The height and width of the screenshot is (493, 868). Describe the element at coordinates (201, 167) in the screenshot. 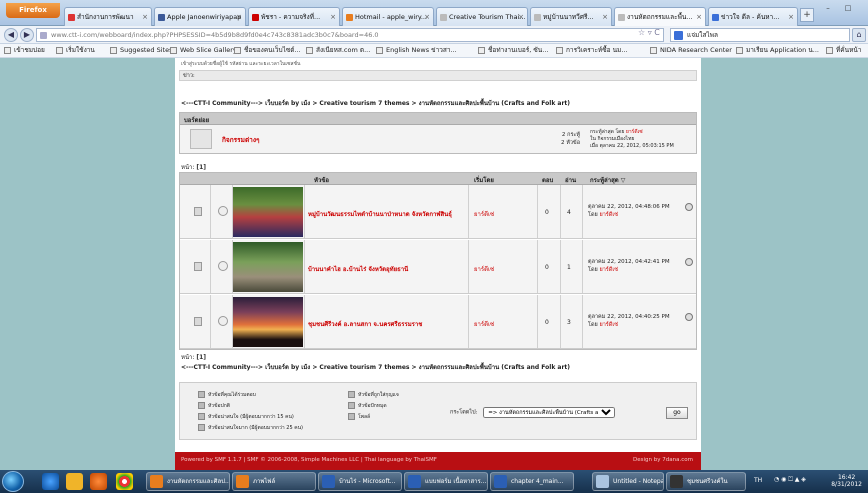

I see `page-number: [1]` at that location.